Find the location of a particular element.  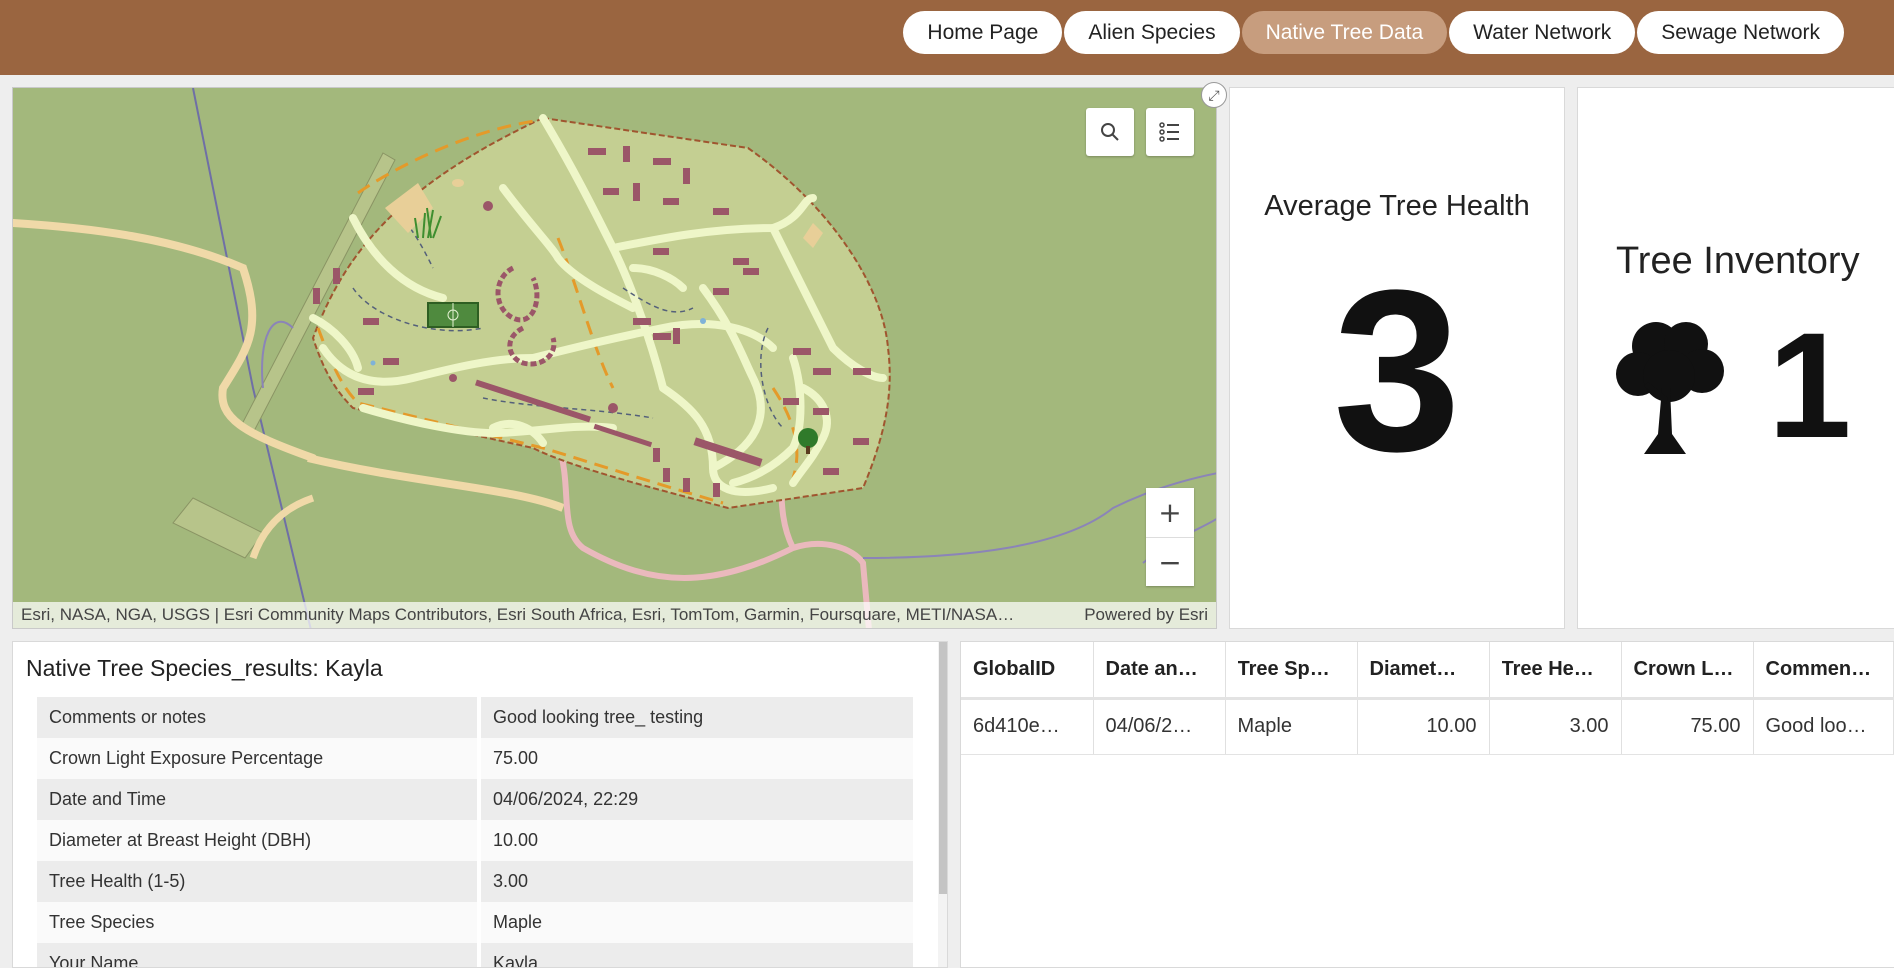

cell-tree-health: 3.00 is located at coordinates (1555, 726).